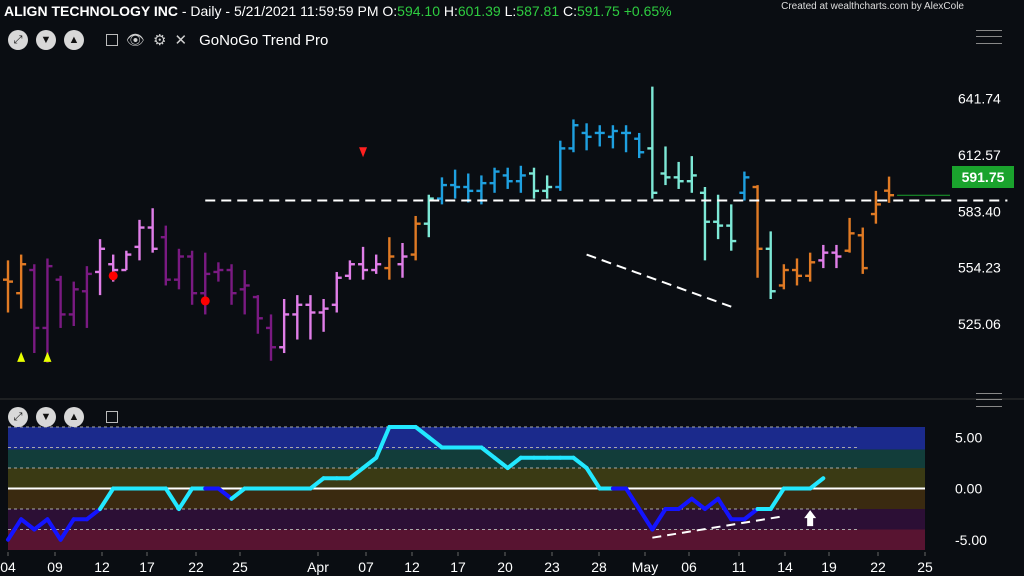  I want to click on close-value: 591.75, so click(598, 11).